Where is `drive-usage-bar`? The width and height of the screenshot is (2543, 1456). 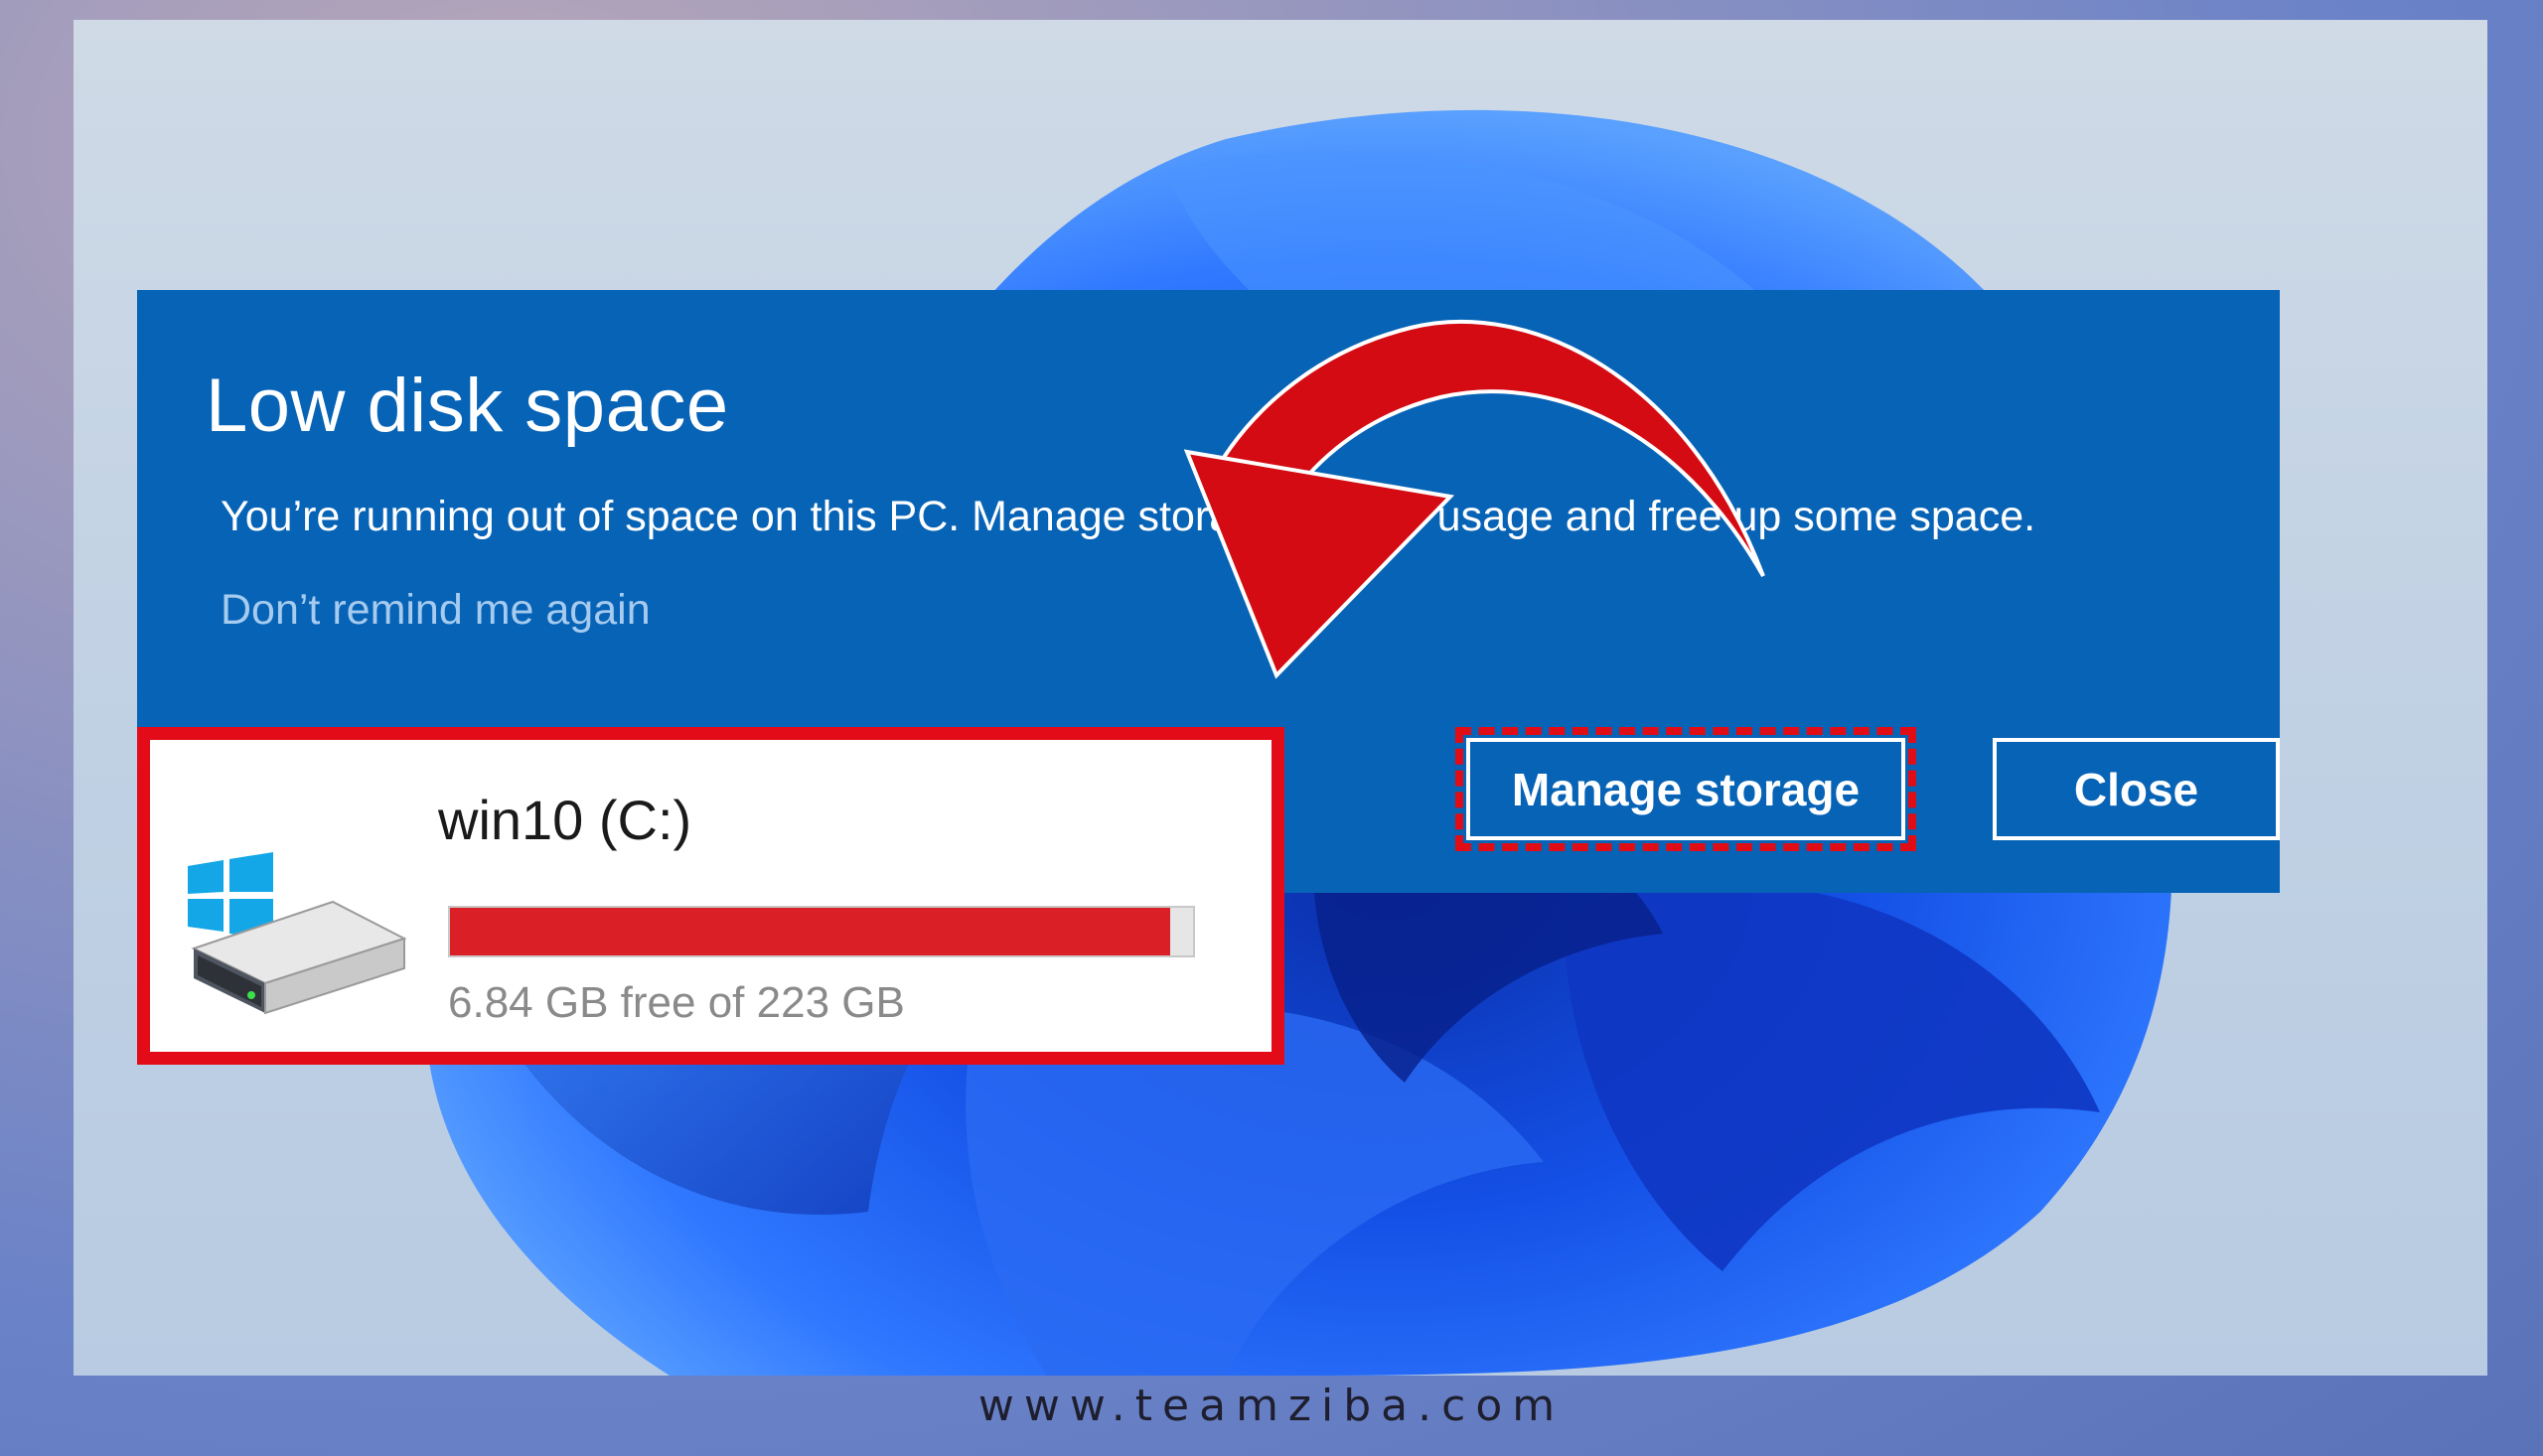
drive-usage-bar is located at coordinates (821, 931).